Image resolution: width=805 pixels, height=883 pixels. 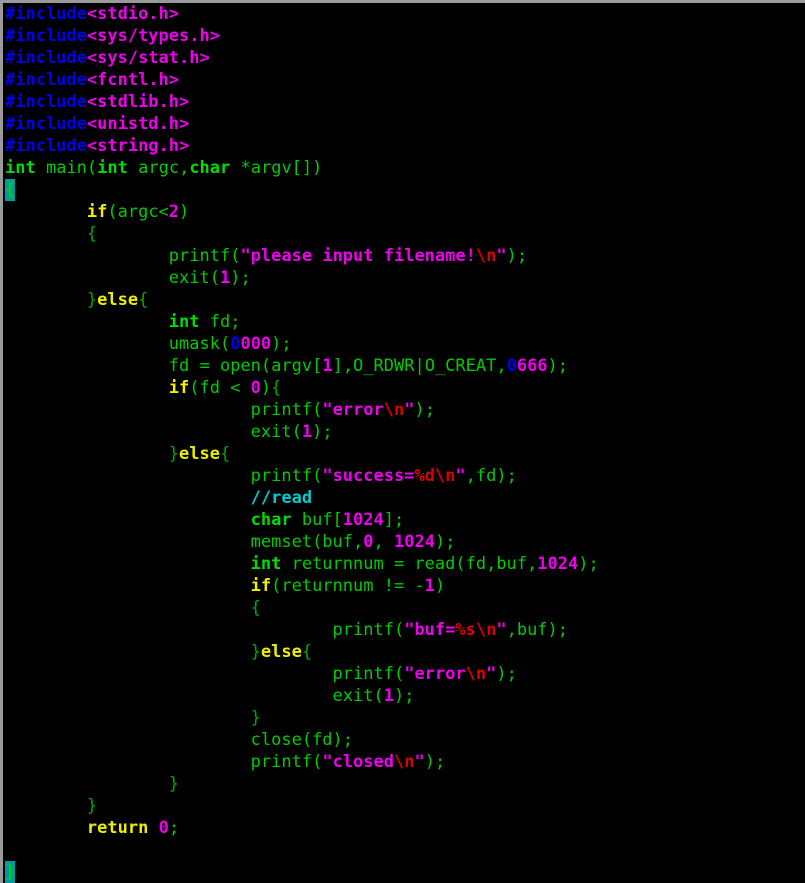 I want to click on code-line: printf("buf=%s\n",buf);, so click(x=404, y=630).